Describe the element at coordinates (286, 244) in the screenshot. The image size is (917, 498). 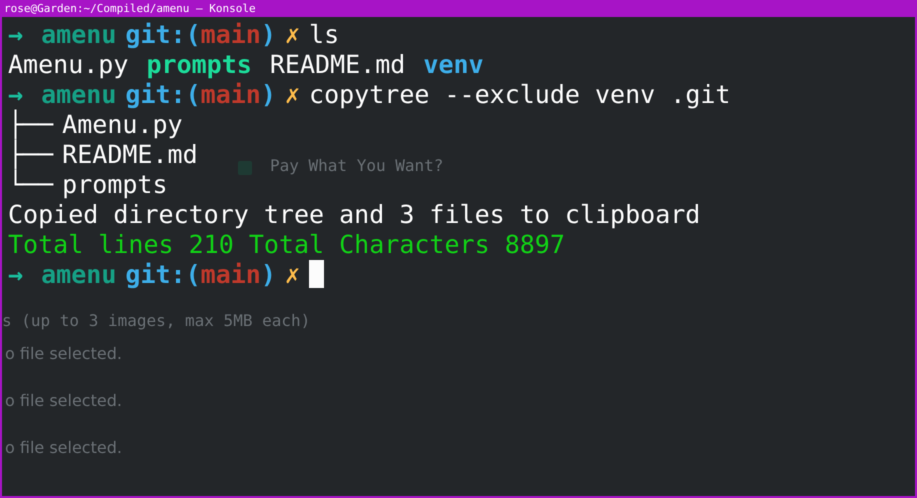
I see `output-text: Total lines 210 Total Characters 8897` at that location.